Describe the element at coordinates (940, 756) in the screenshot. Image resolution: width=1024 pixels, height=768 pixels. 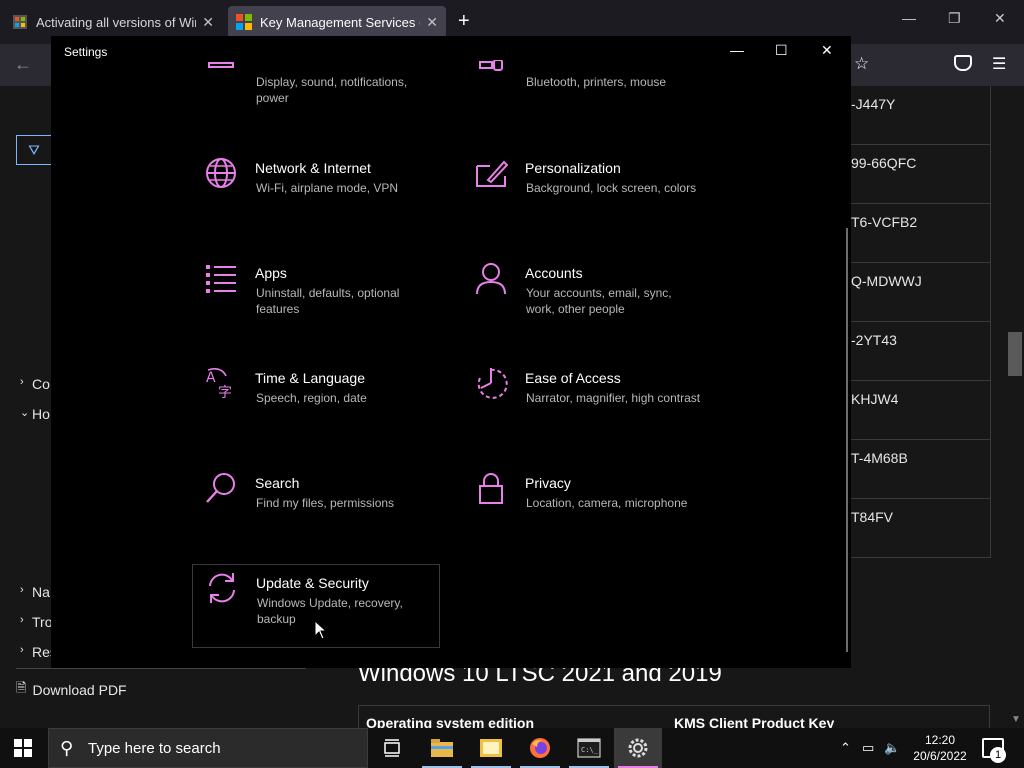
I see `clock-date: 20/6/2022` at that location.